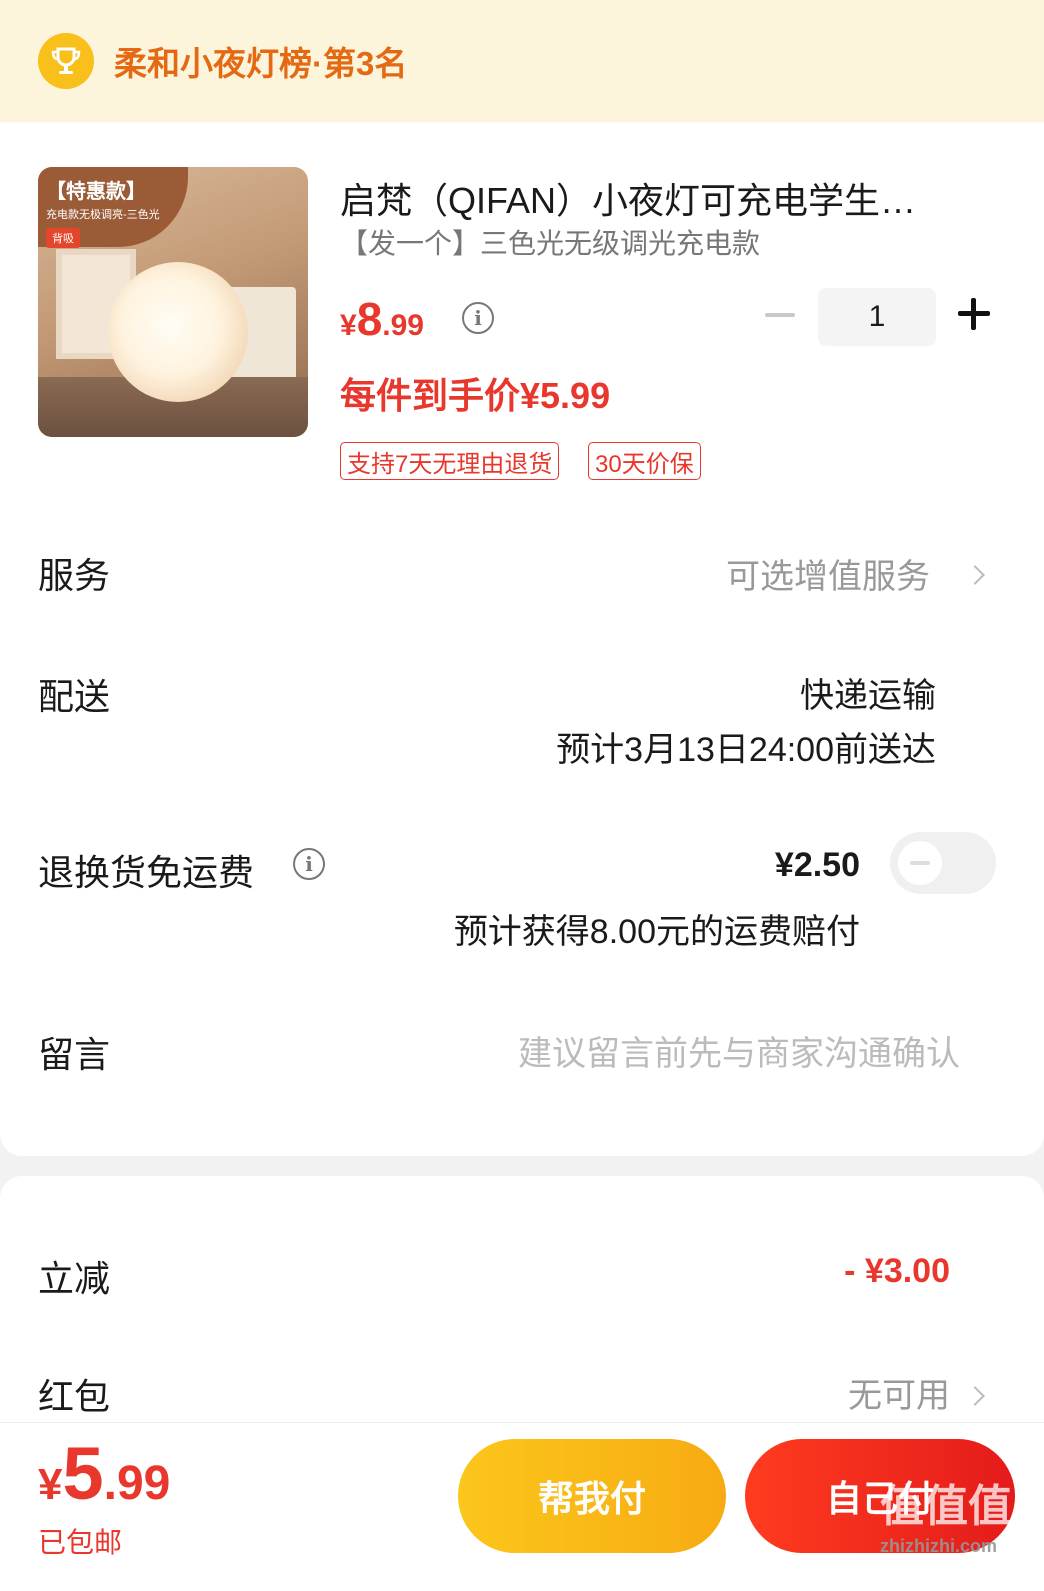  I want to click on delivery-method: 快递运输, so click(868, 696).